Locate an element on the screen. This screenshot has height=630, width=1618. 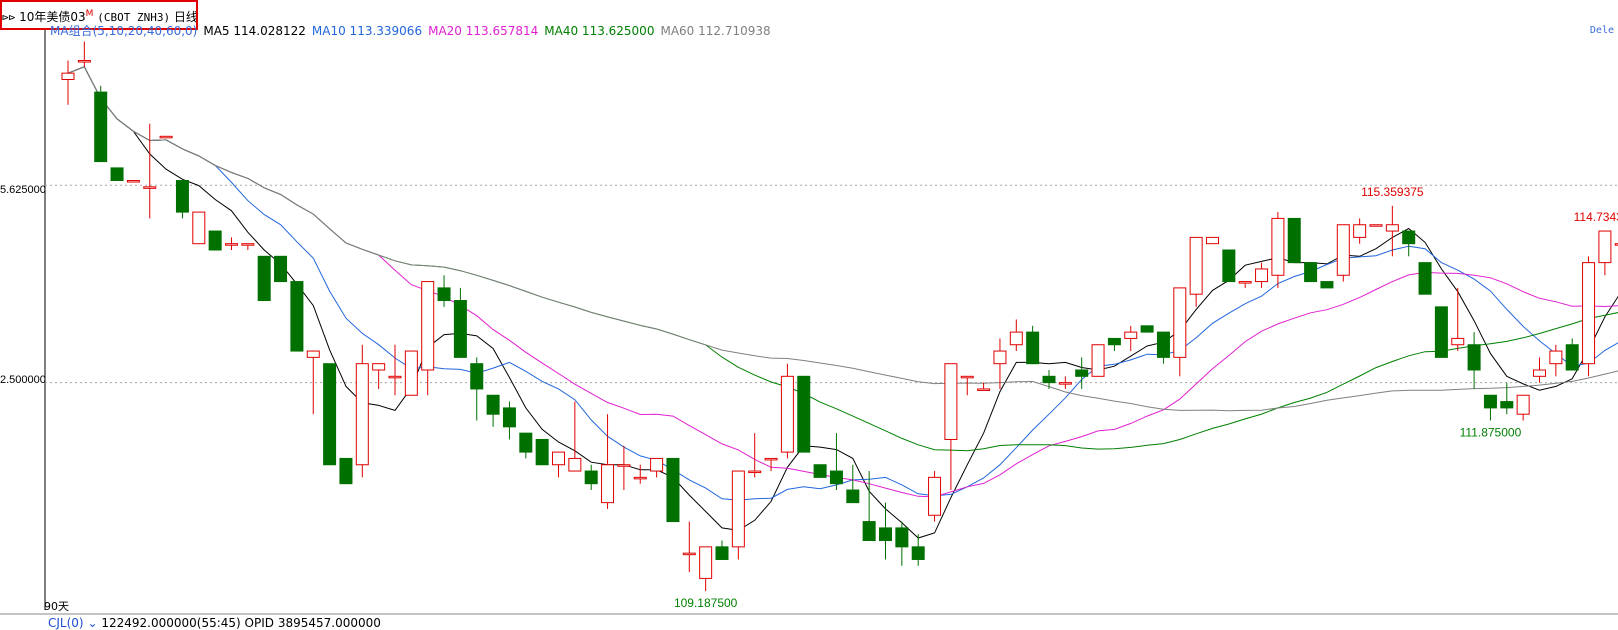
ma-legend-item: MA40 113.625000 is located at coordinates (599, 31).